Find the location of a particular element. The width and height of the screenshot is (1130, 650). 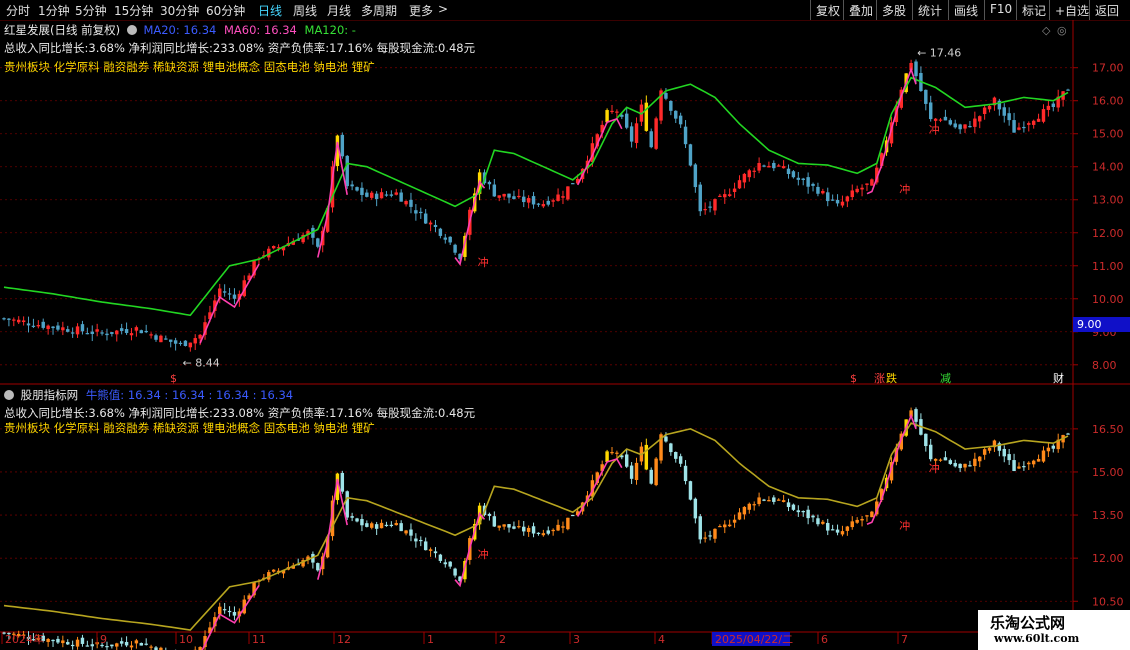

toolbar-tab-0: 分时 is located at coordinates (18, 10).